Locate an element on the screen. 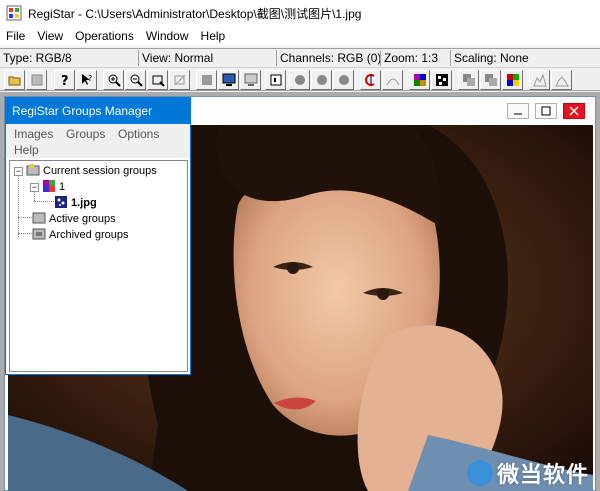 Image resolution: width=600 pixels, height=491 pixels. curve-icon is located at coordinates (392, 80).